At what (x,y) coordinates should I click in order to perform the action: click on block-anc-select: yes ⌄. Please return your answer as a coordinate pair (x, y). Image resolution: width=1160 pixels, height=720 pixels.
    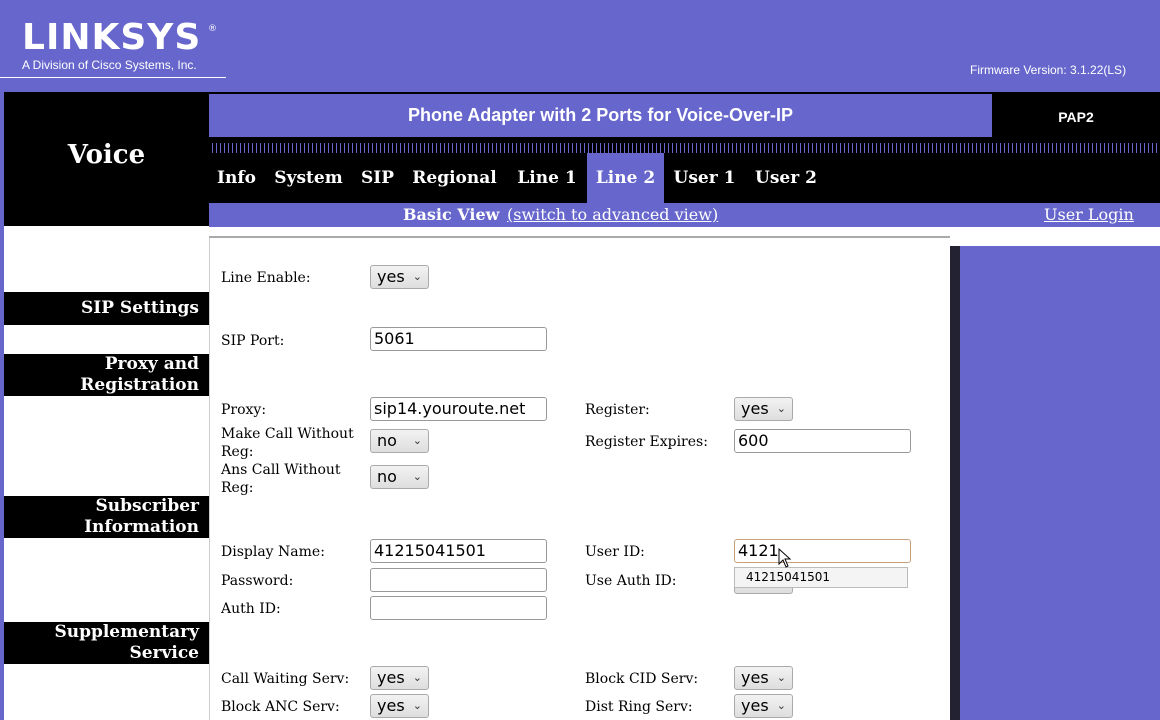
    Looking at the image, I should click on (399, 706).